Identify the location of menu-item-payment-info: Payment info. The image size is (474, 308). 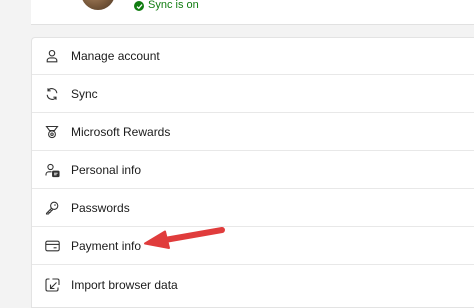
(253, 246).